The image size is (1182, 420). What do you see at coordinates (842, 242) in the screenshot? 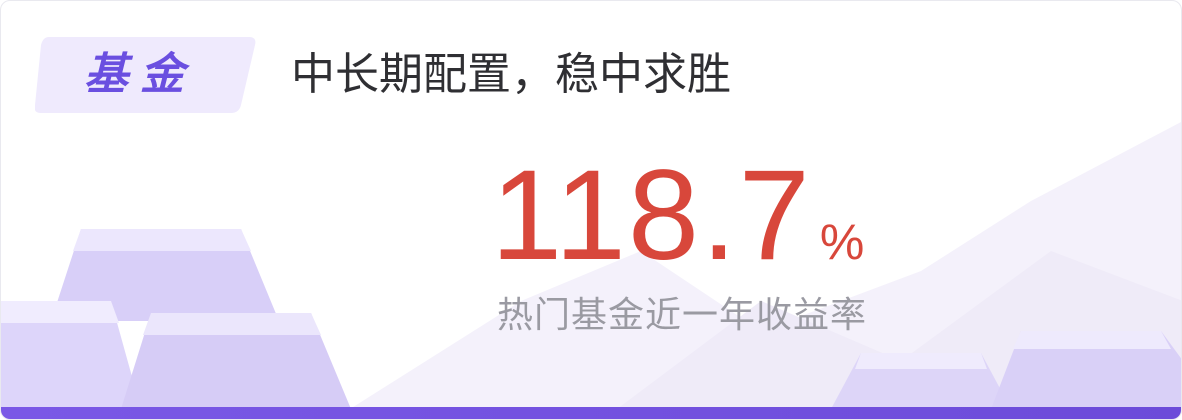
I see `return-rate-unit: %` at bounding box center [842, 242].